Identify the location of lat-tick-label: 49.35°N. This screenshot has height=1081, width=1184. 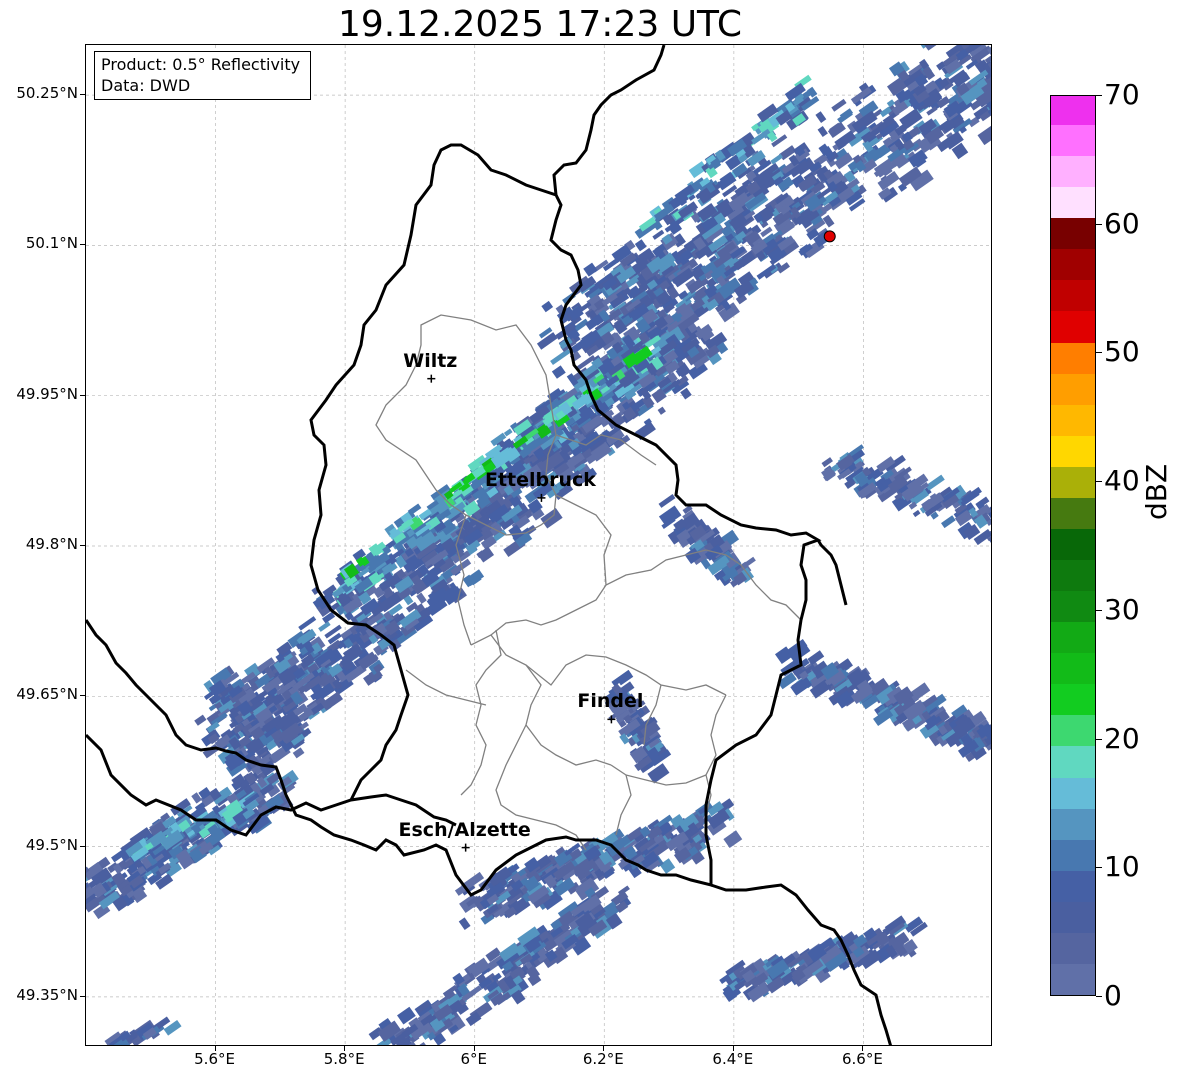
(47, 994).